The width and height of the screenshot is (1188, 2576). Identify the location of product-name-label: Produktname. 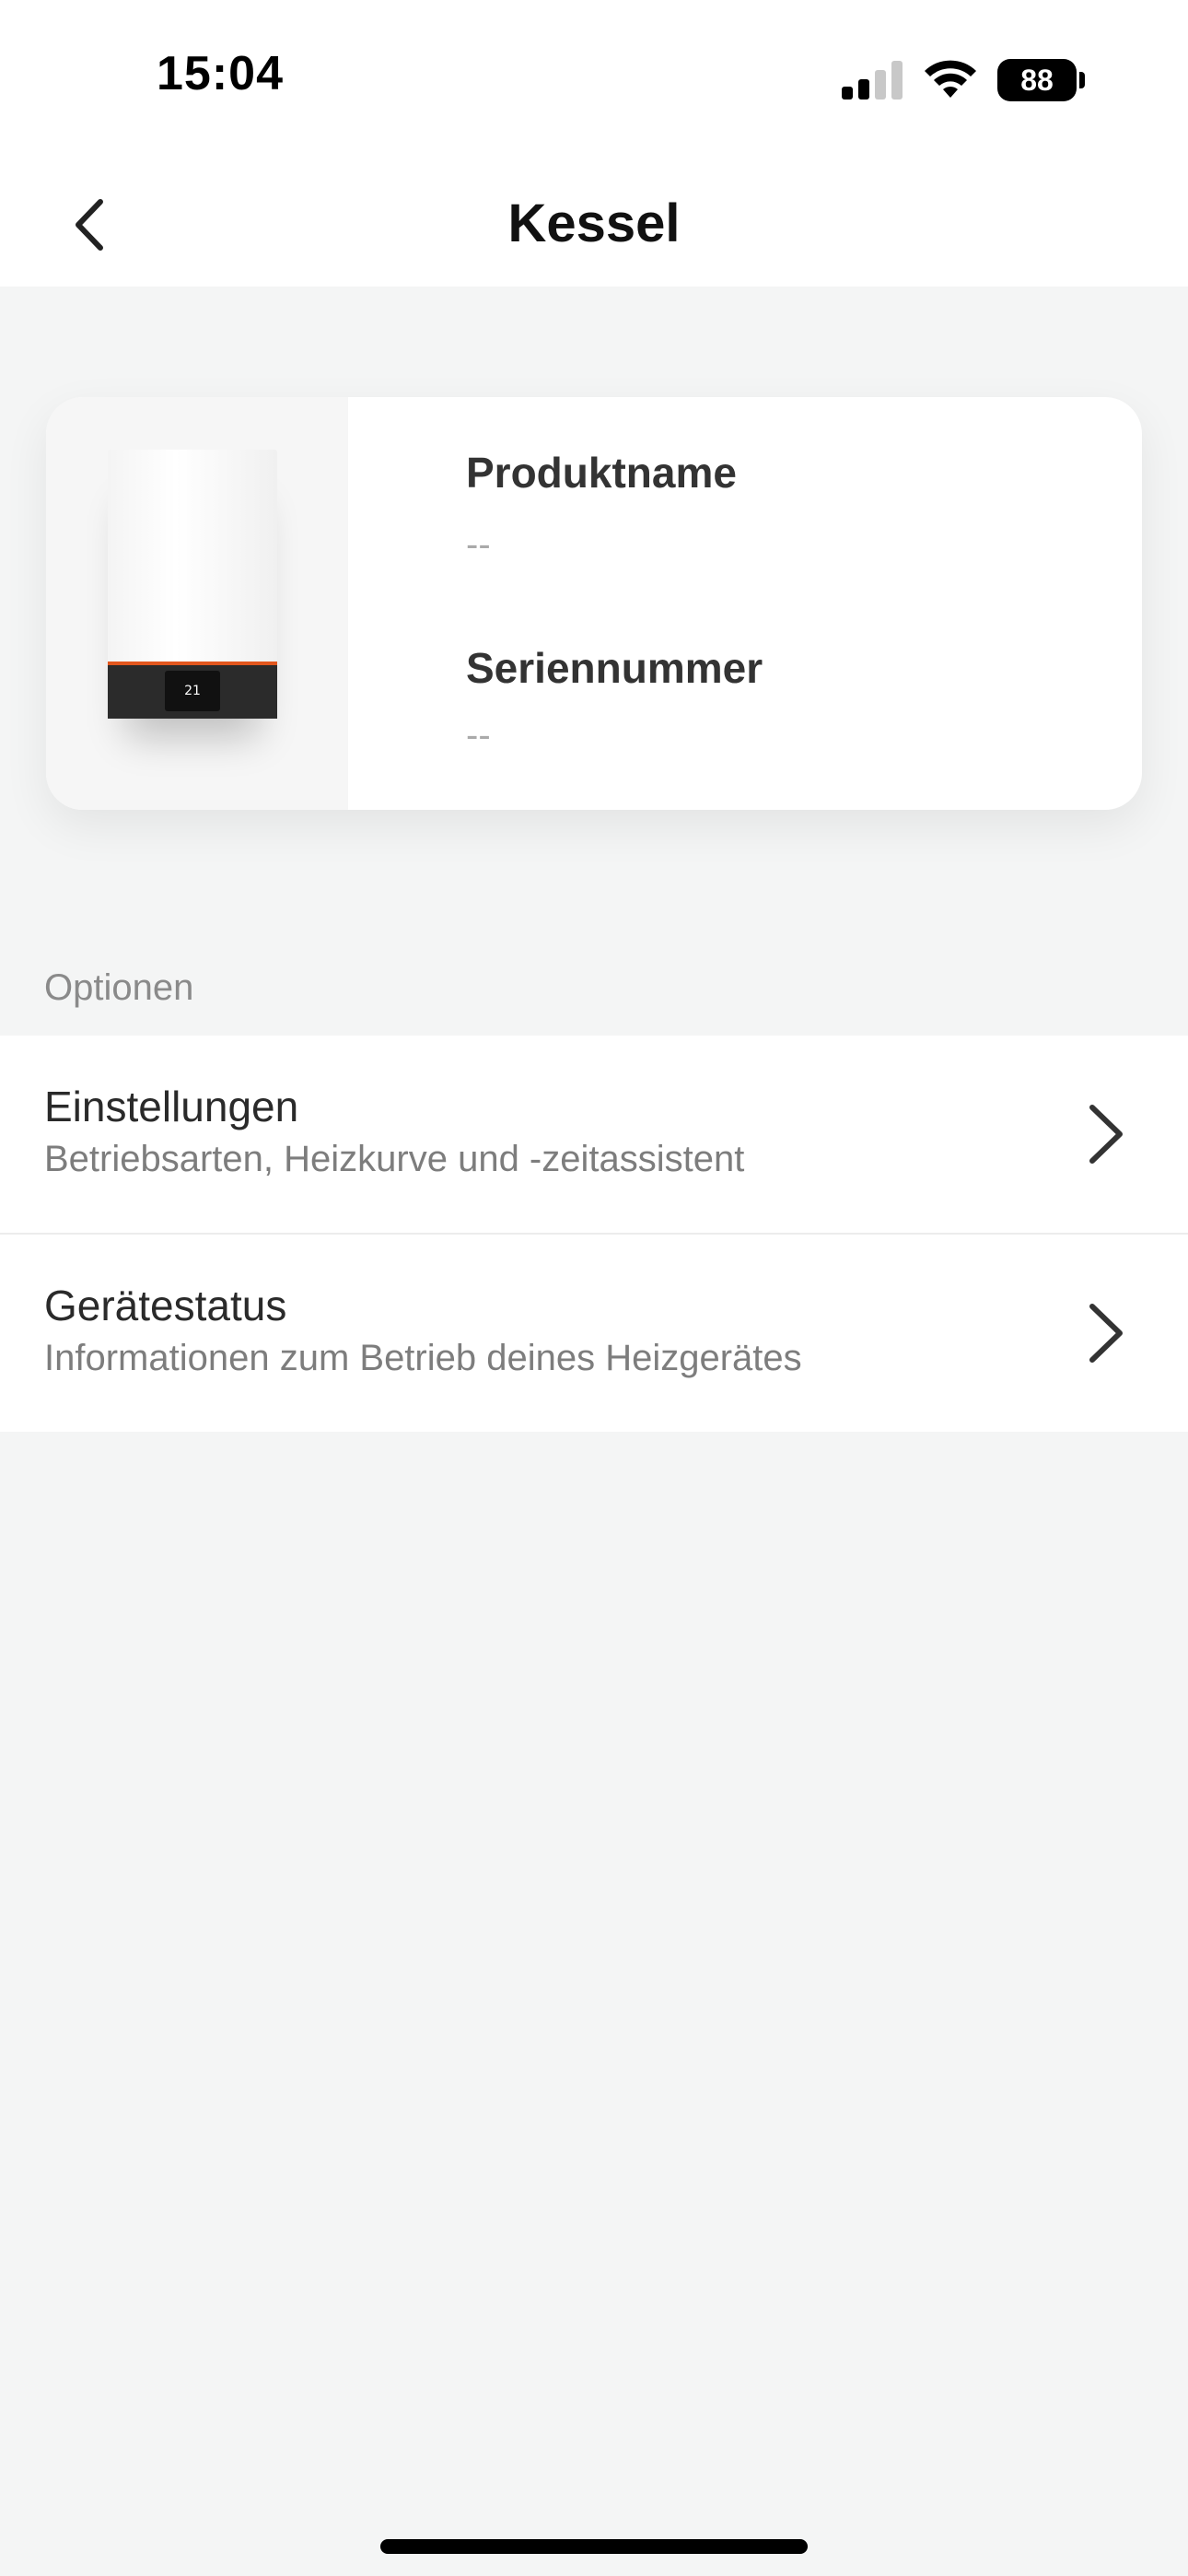
(601, 473).